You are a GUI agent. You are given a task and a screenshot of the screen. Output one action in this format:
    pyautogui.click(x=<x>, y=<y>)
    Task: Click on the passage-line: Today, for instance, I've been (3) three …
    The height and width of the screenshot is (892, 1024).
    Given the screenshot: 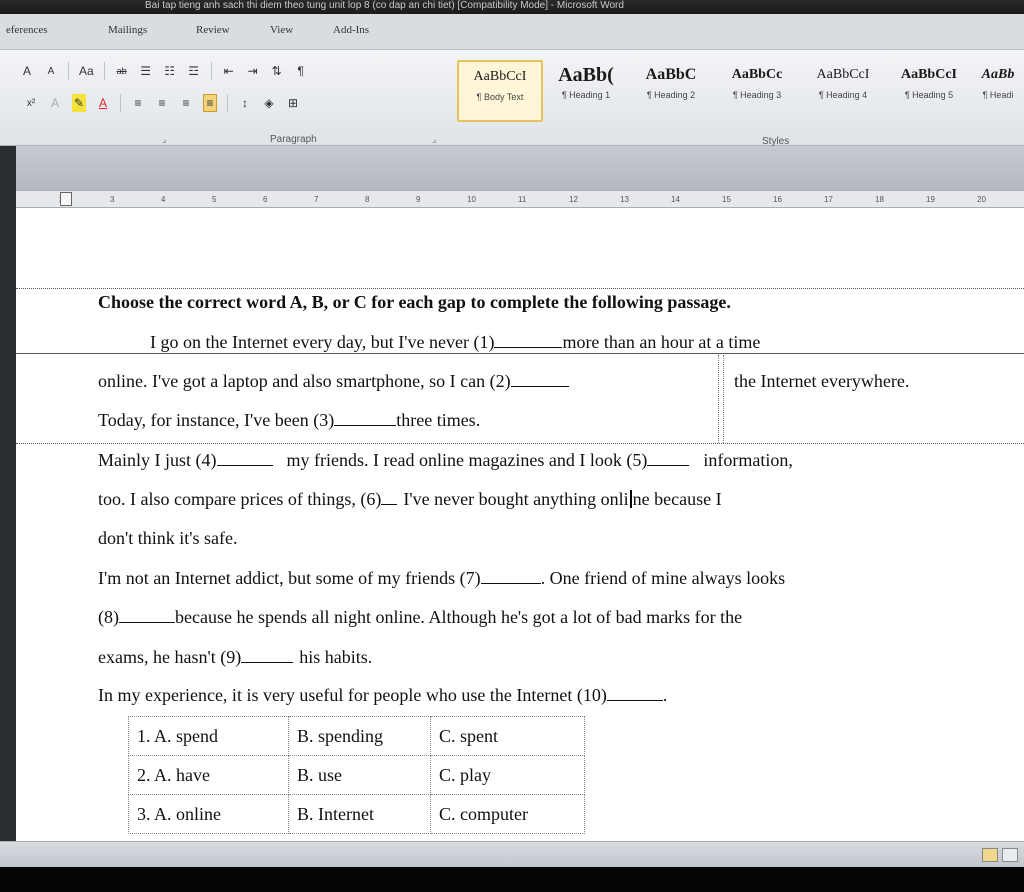 What is the action you would take?
    pyautogui.click(x=289, y=420)
    